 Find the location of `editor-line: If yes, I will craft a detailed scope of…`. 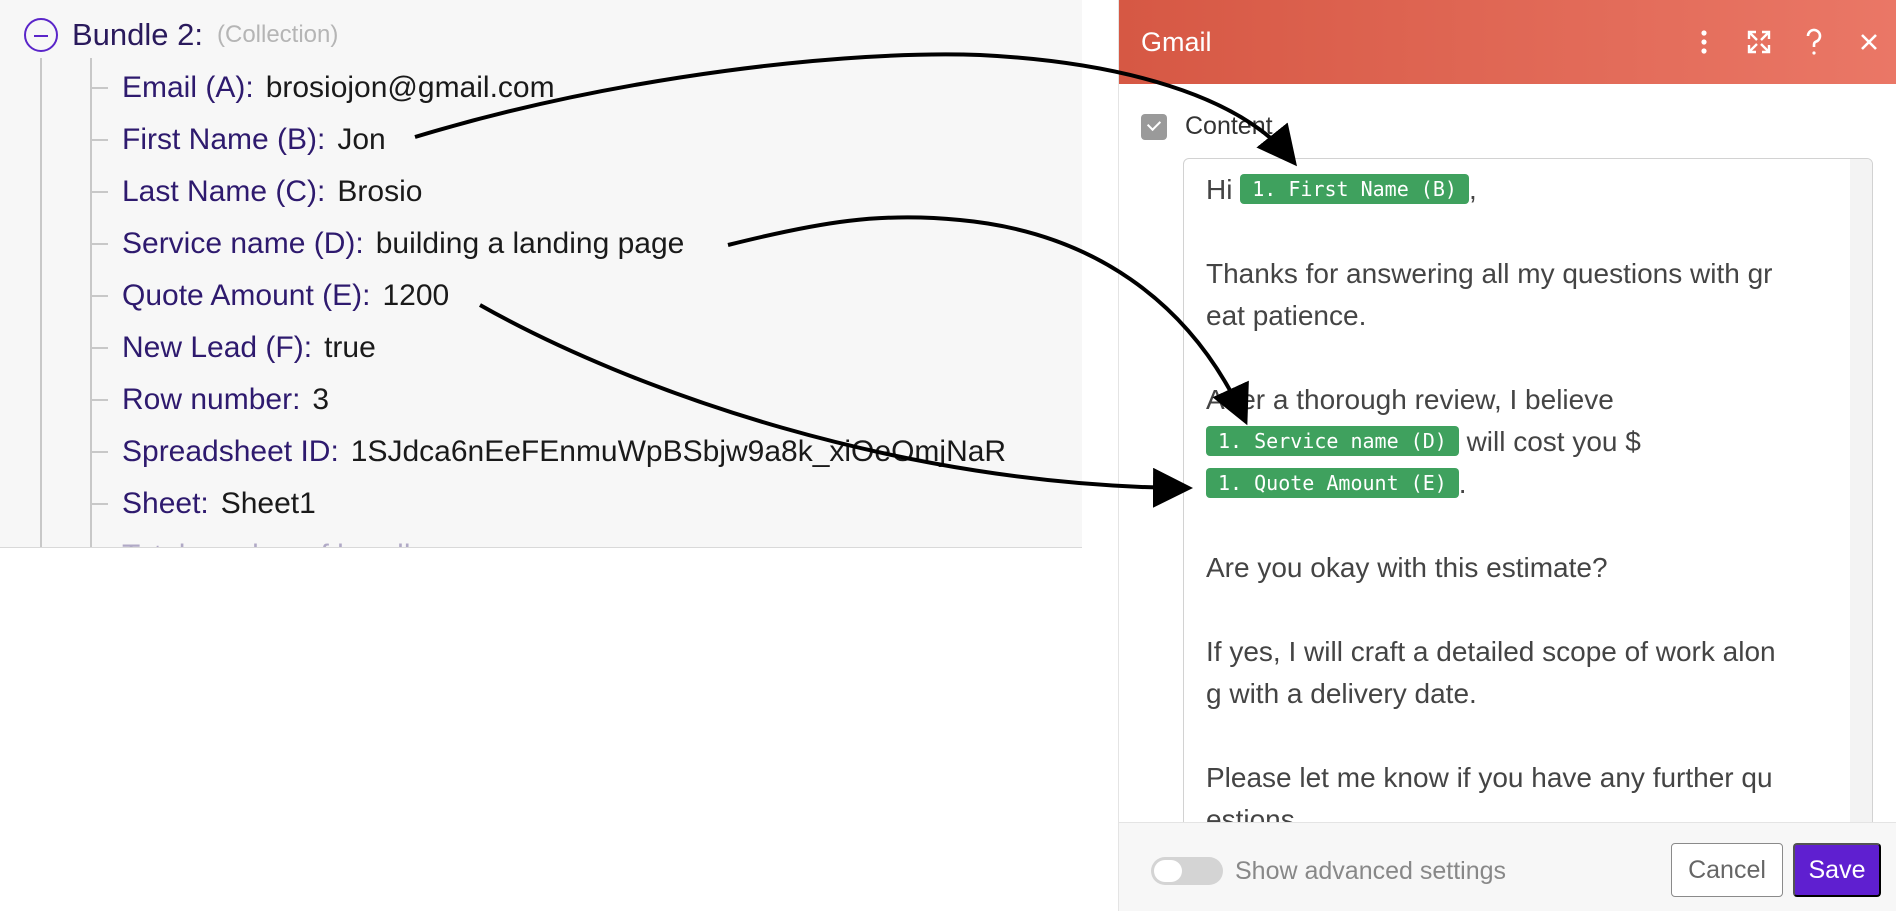

editor-line: If yes, I will craft a detailed scope of… is located at coordinates (1491, 651).